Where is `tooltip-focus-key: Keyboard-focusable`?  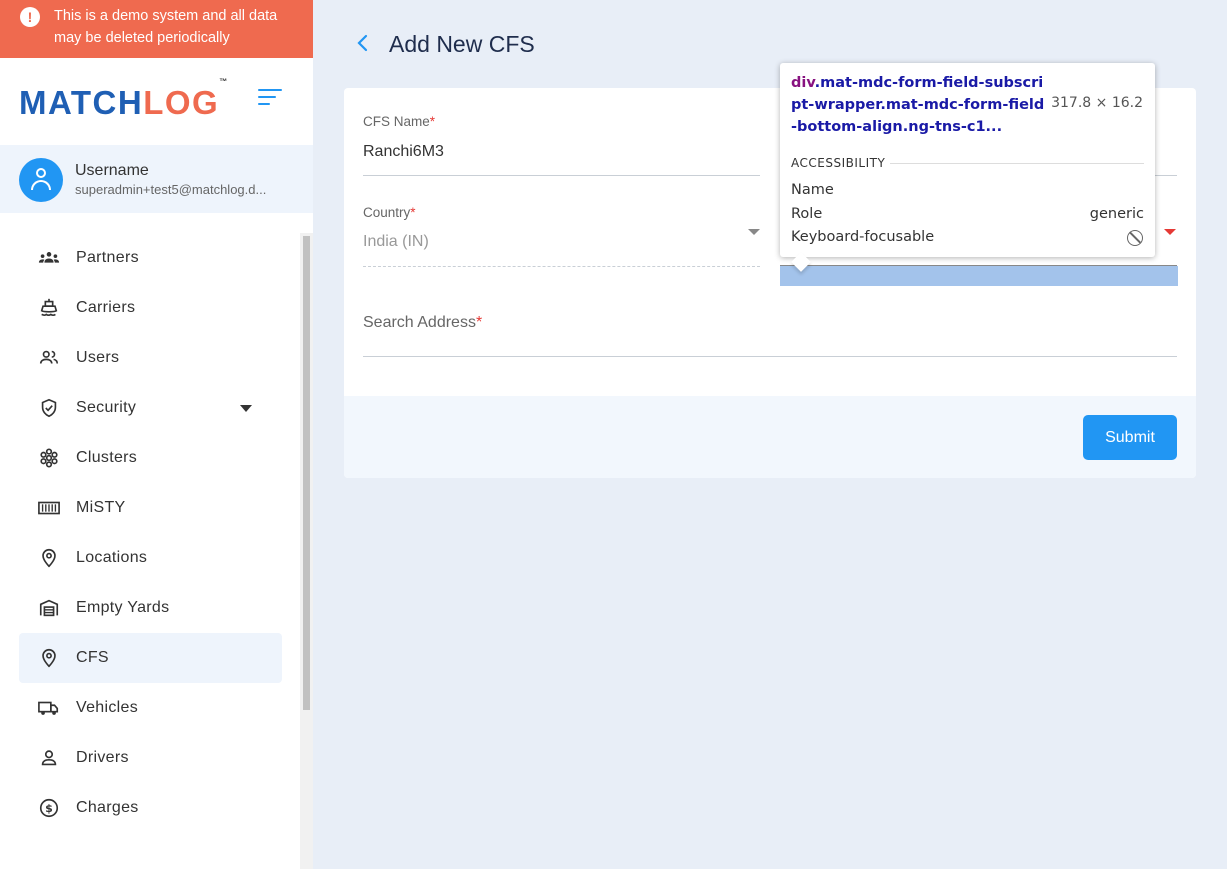 tooltip-focus-key: Keyboard-focusable is located at coordinates (863, 237).